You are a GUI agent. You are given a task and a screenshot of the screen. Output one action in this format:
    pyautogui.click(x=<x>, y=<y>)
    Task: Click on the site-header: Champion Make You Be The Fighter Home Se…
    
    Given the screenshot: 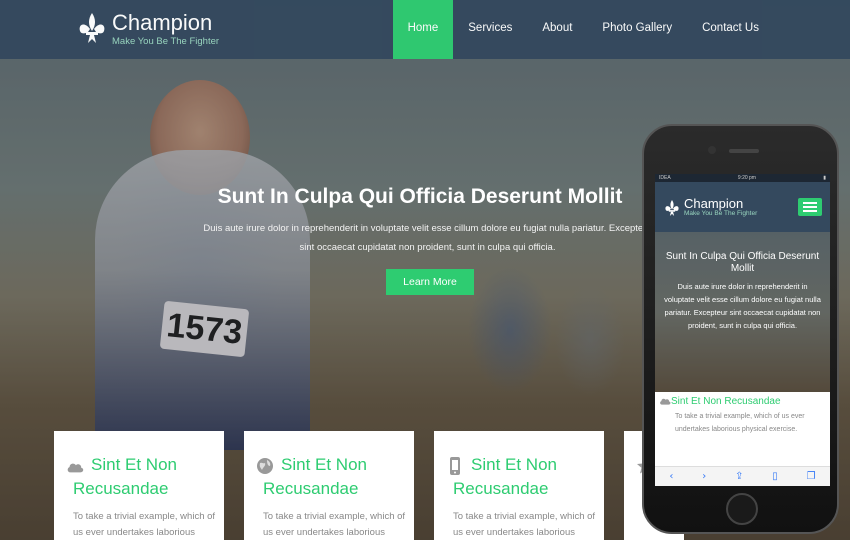 What is the action you would take?
    pyautogui.click(x=425, y=29)
    